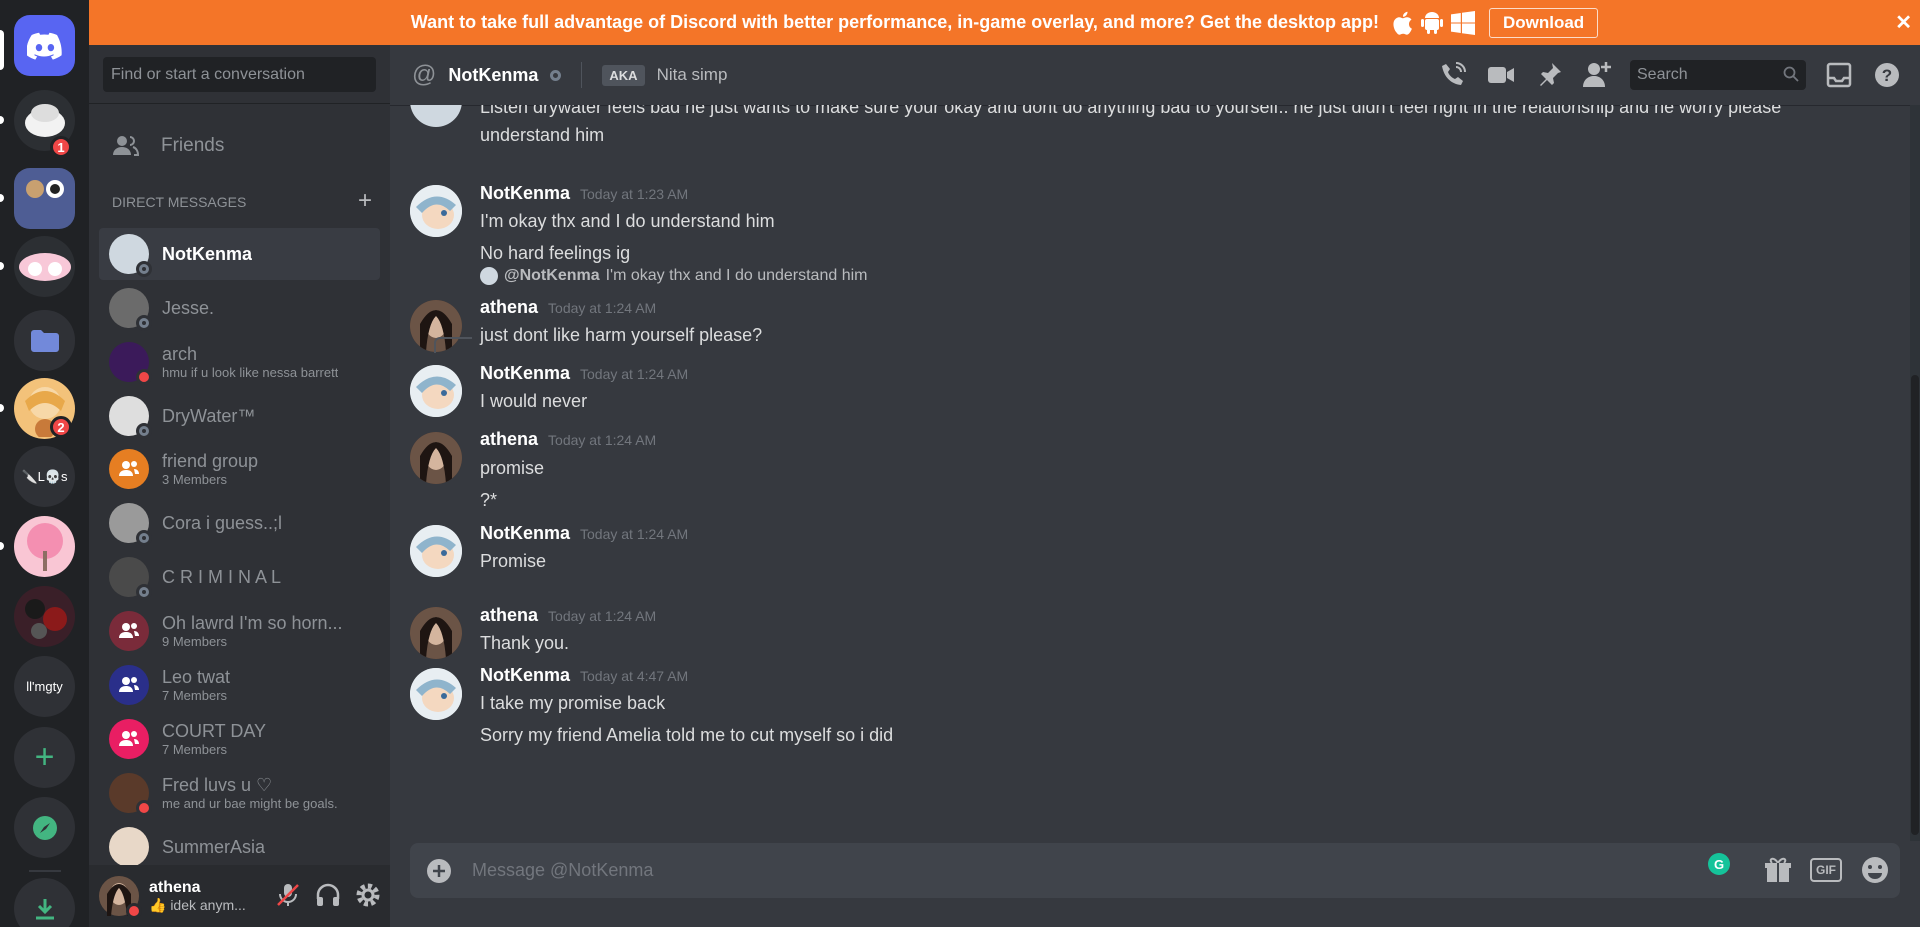  What do you see at coordinates (368, 895) in the screenshot?
I see `settings-gear-icon` at bounding box center [368, 895].